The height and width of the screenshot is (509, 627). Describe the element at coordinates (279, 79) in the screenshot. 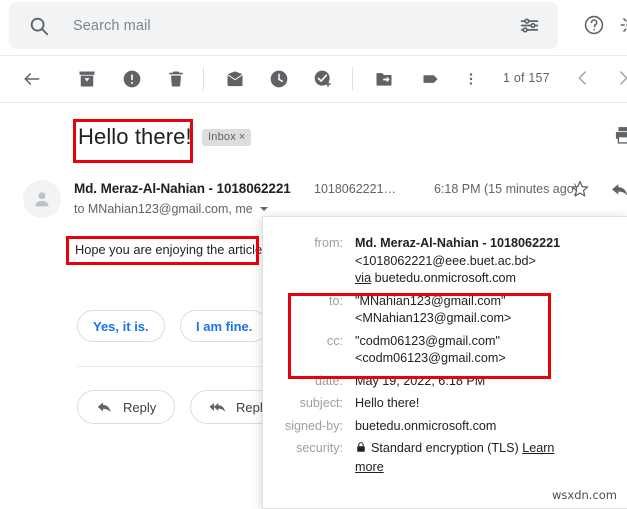

I see `clock-snooze-icon` at that location.